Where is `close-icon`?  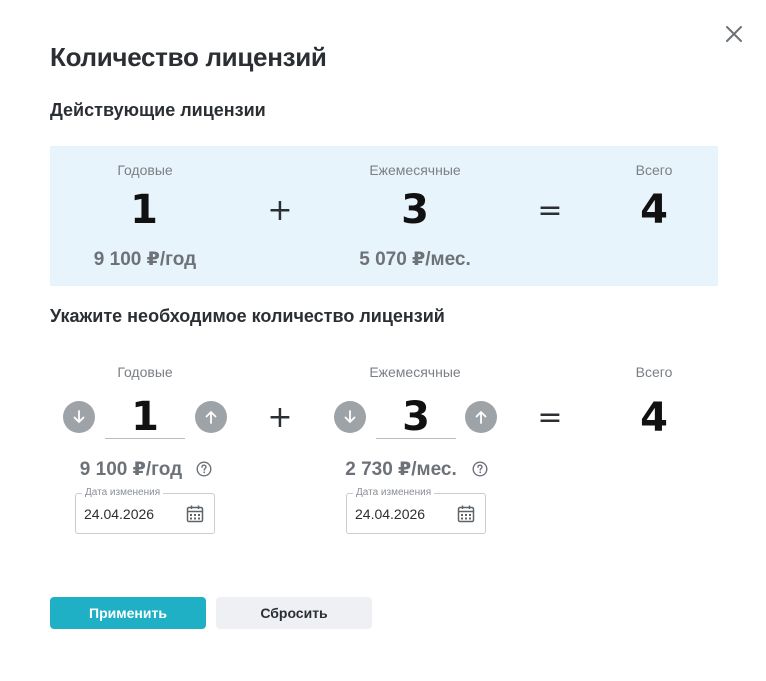
close-icon is located at coordinates (734, 34).